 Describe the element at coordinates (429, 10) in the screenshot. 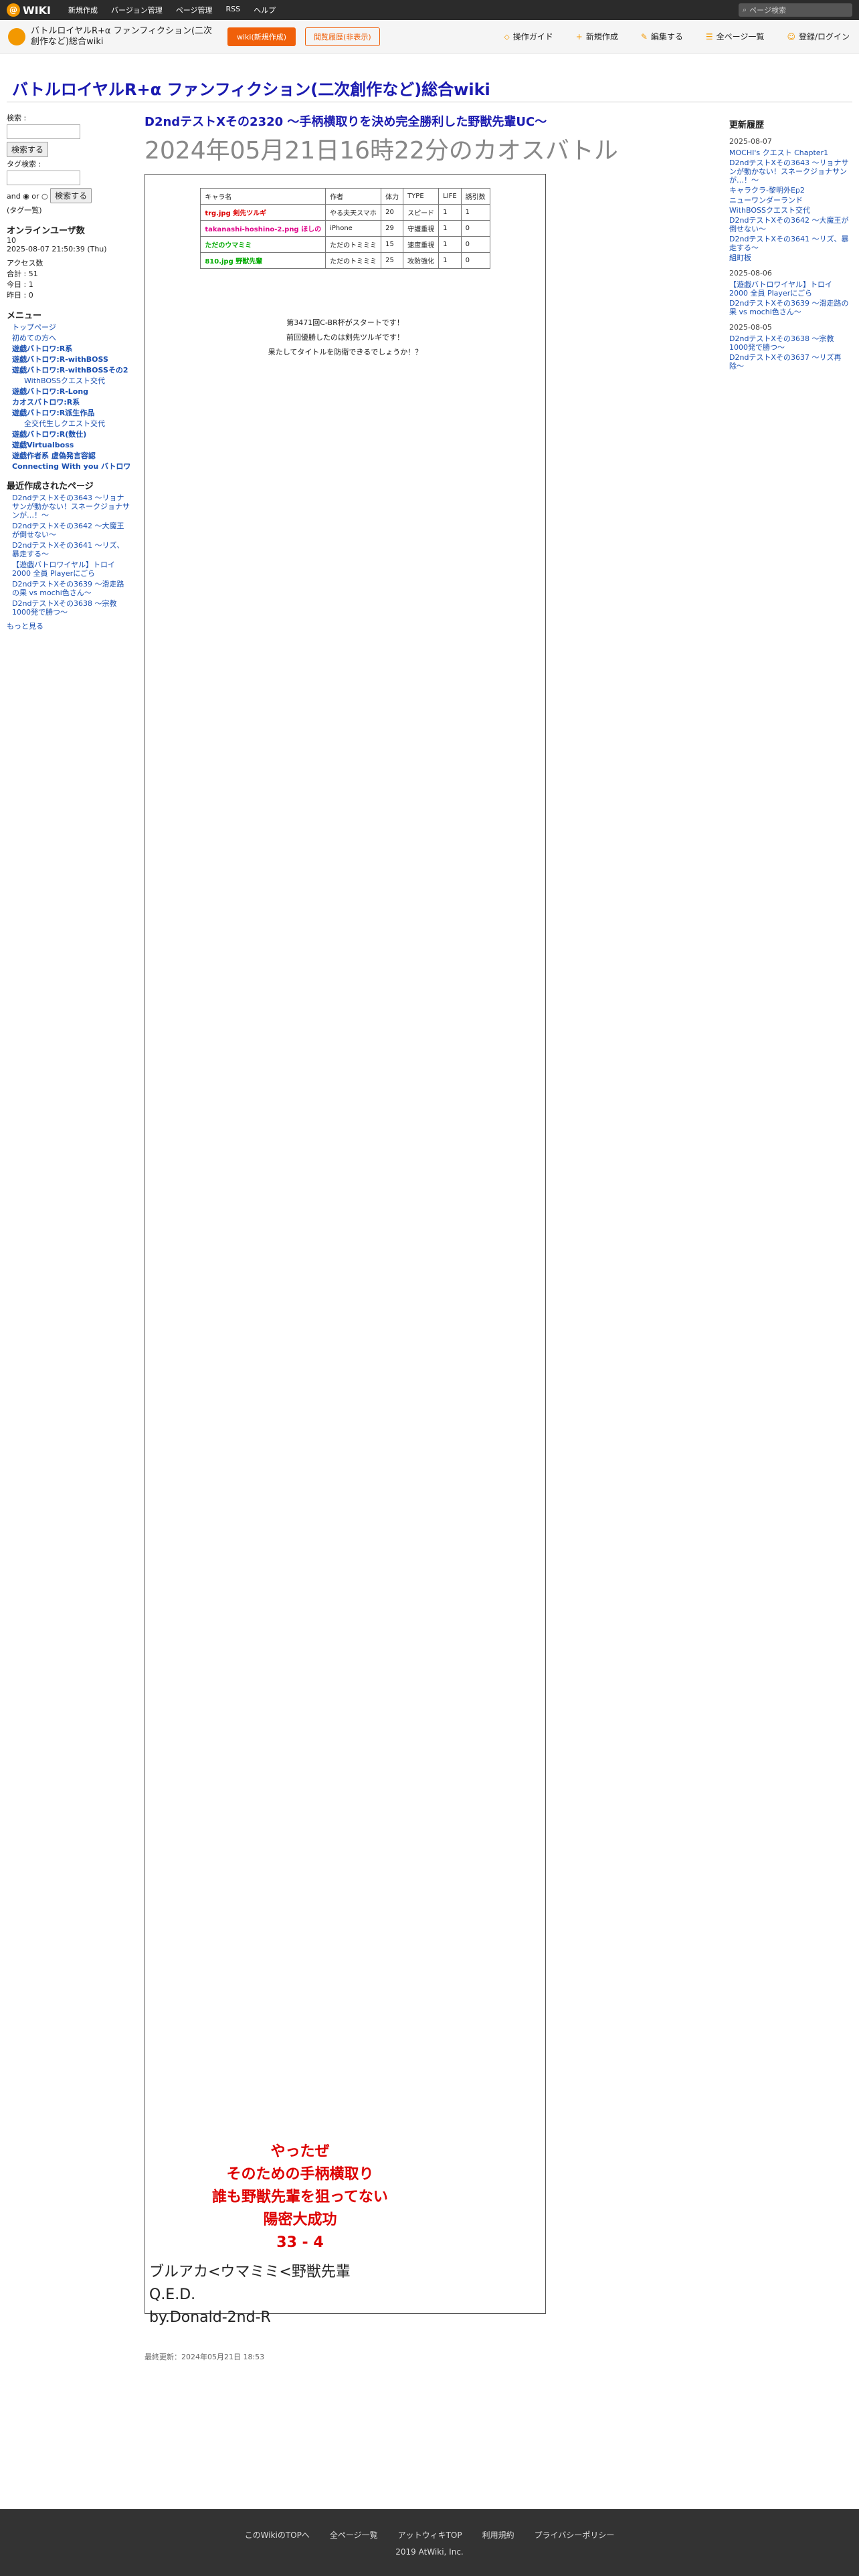

I see `top-bar: @ WIKI 新規作成 バージョン管理 ページ管理 RSS ヘルプ ⌕ ページ検索` at that location.